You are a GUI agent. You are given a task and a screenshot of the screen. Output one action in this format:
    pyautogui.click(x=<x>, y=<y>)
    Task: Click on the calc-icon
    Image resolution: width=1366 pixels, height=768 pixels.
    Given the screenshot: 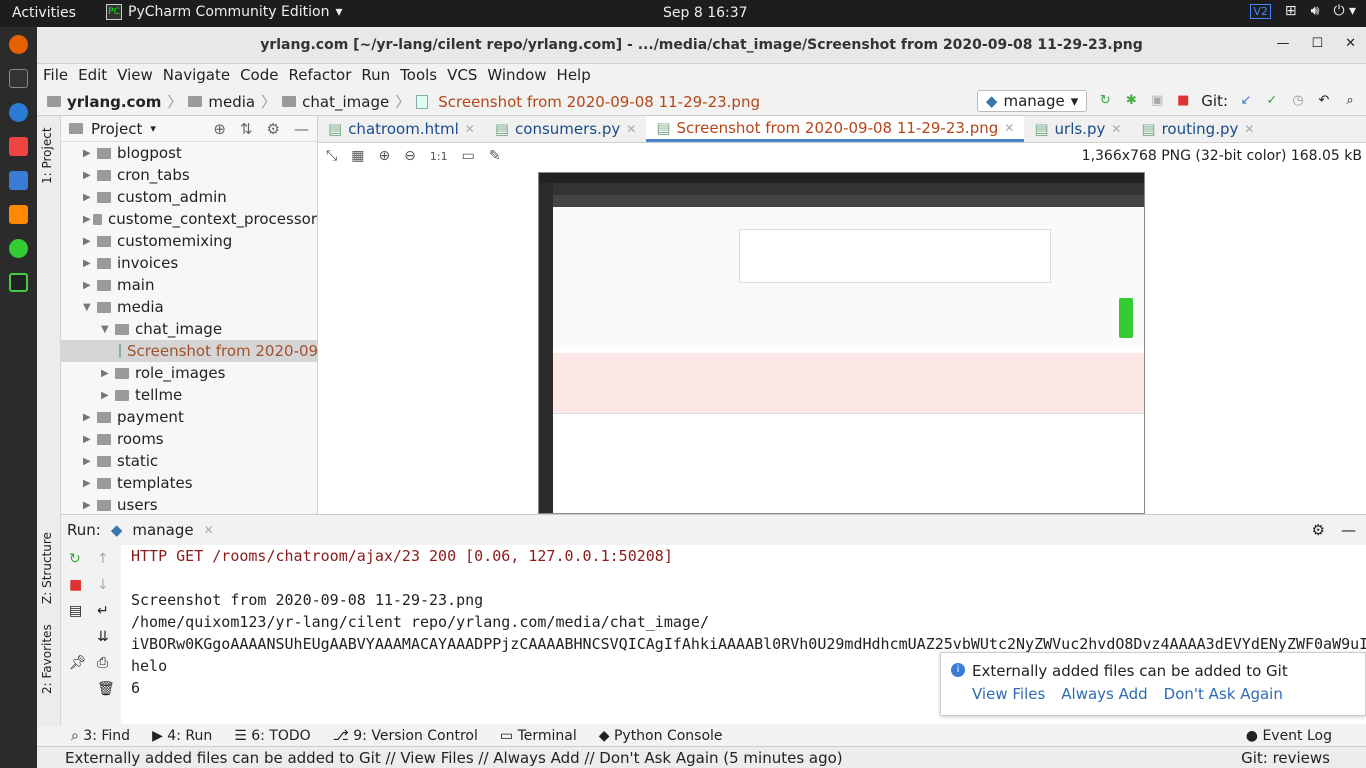 What is the action you would take?
    pyautogui.click(x=18, y=146)
    